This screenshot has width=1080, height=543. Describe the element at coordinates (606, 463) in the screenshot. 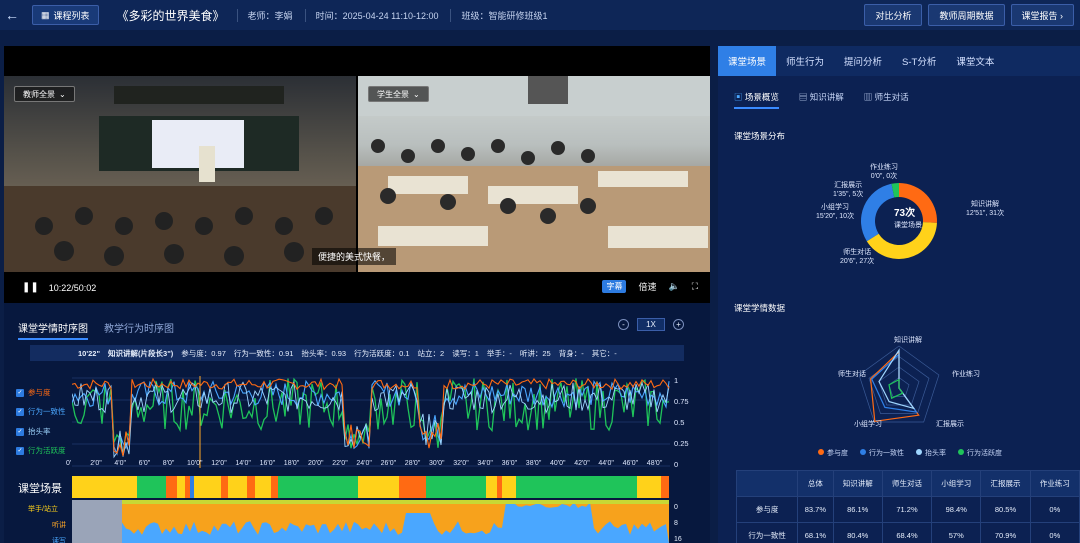

I see `x-tick: 44'0"` at that location.